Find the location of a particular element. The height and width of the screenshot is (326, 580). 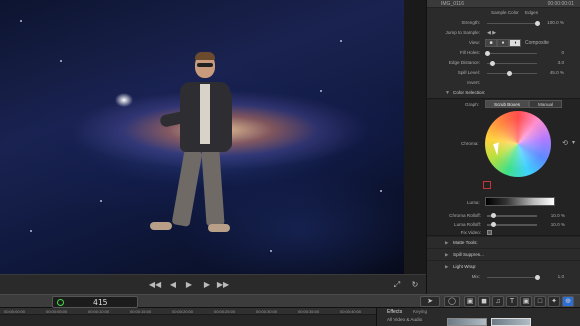

photo-icon: ◼ is located at coordinates (484, 301).